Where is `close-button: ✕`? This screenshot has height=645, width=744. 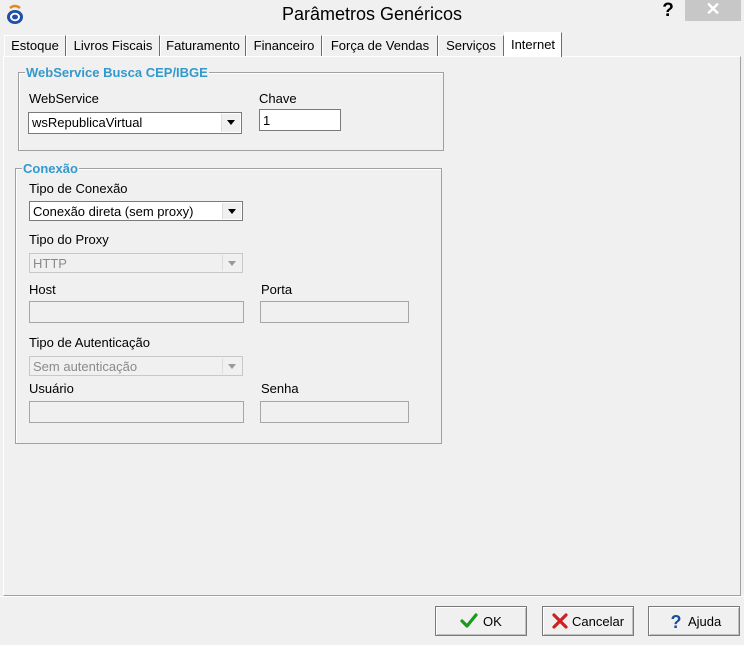 close-button: ✕ is located at coordinates (713, 10).